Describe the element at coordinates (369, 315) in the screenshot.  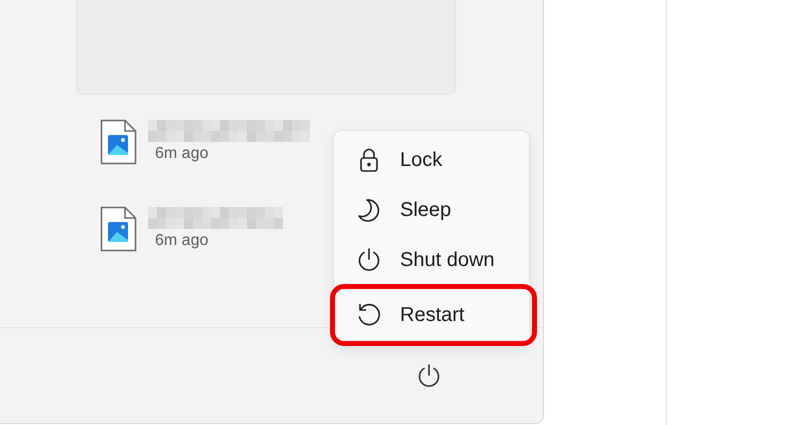
I see `restart-icon` at that location.